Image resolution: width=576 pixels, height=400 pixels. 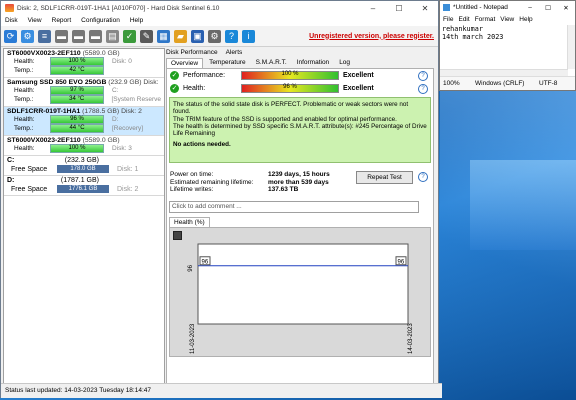 I want to click on health-label: Health:, so click(x=24, y=119).